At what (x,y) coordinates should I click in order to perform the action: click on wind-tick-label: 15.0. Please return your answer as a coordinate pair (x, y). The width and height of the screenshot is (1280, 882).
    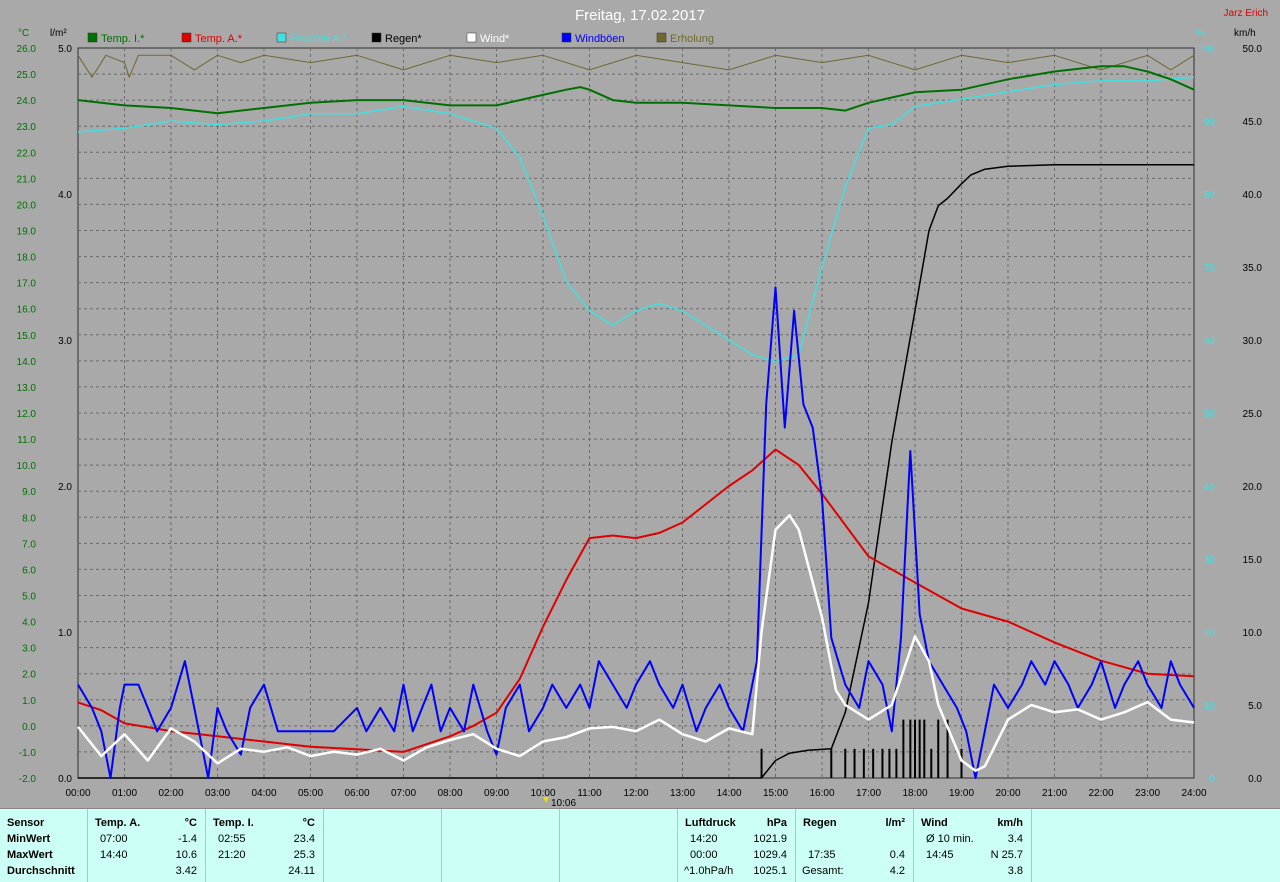
    Looking at the image, I should click on (1253, 560).